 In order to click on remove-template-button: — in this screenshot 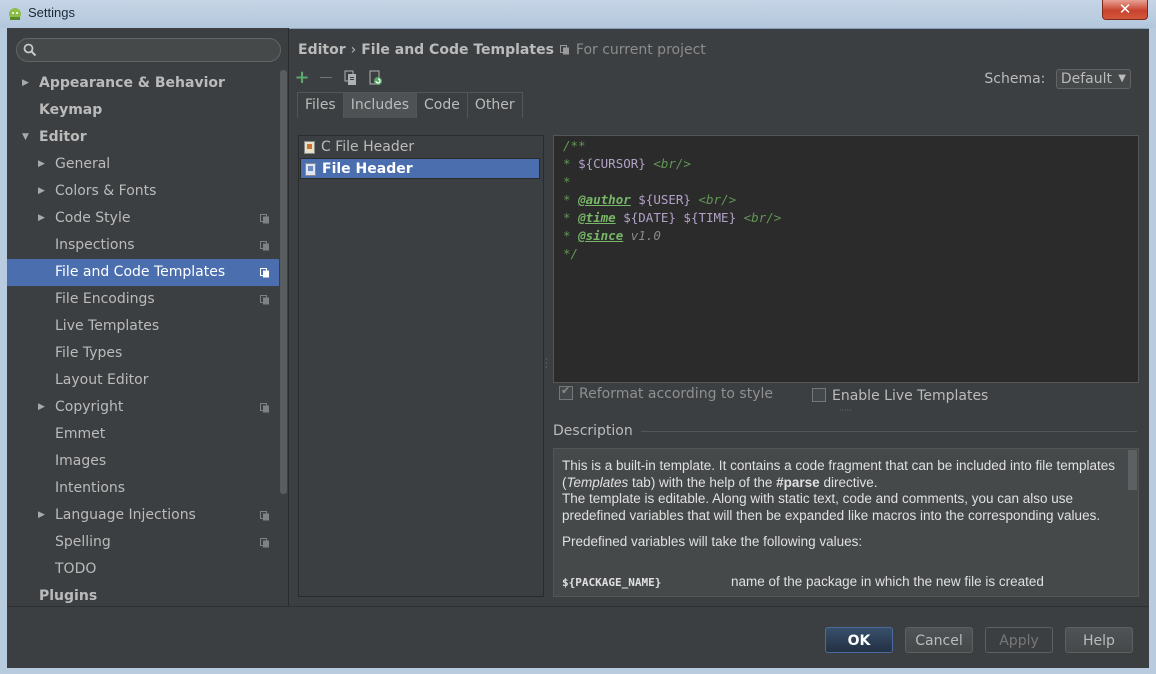, I will do `click(326, 79)`.